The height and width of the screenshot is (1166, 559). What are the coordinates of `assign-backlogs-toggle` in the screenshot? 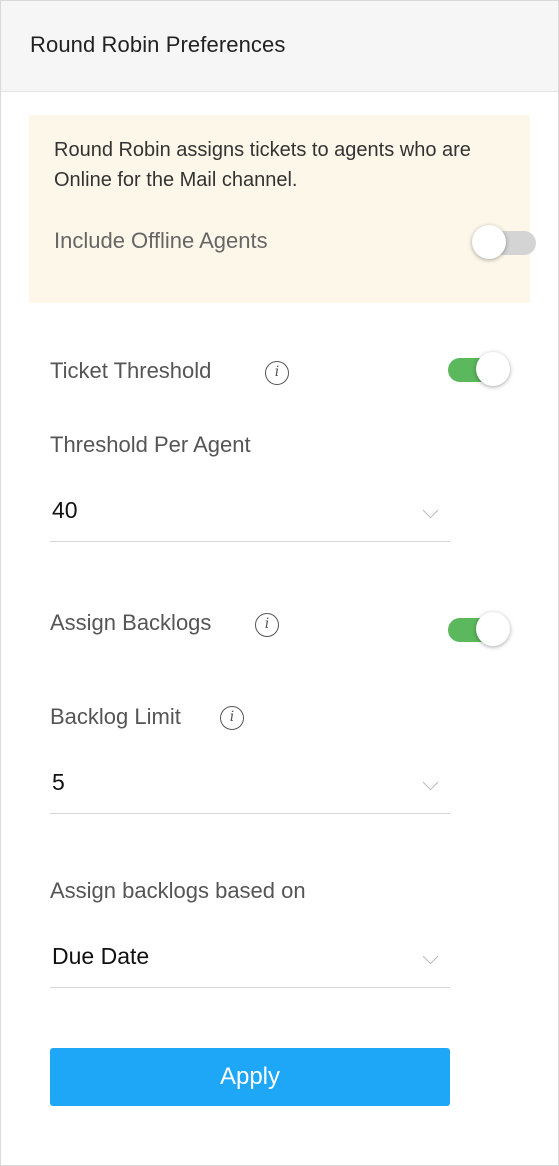 It's located at (479, 629).